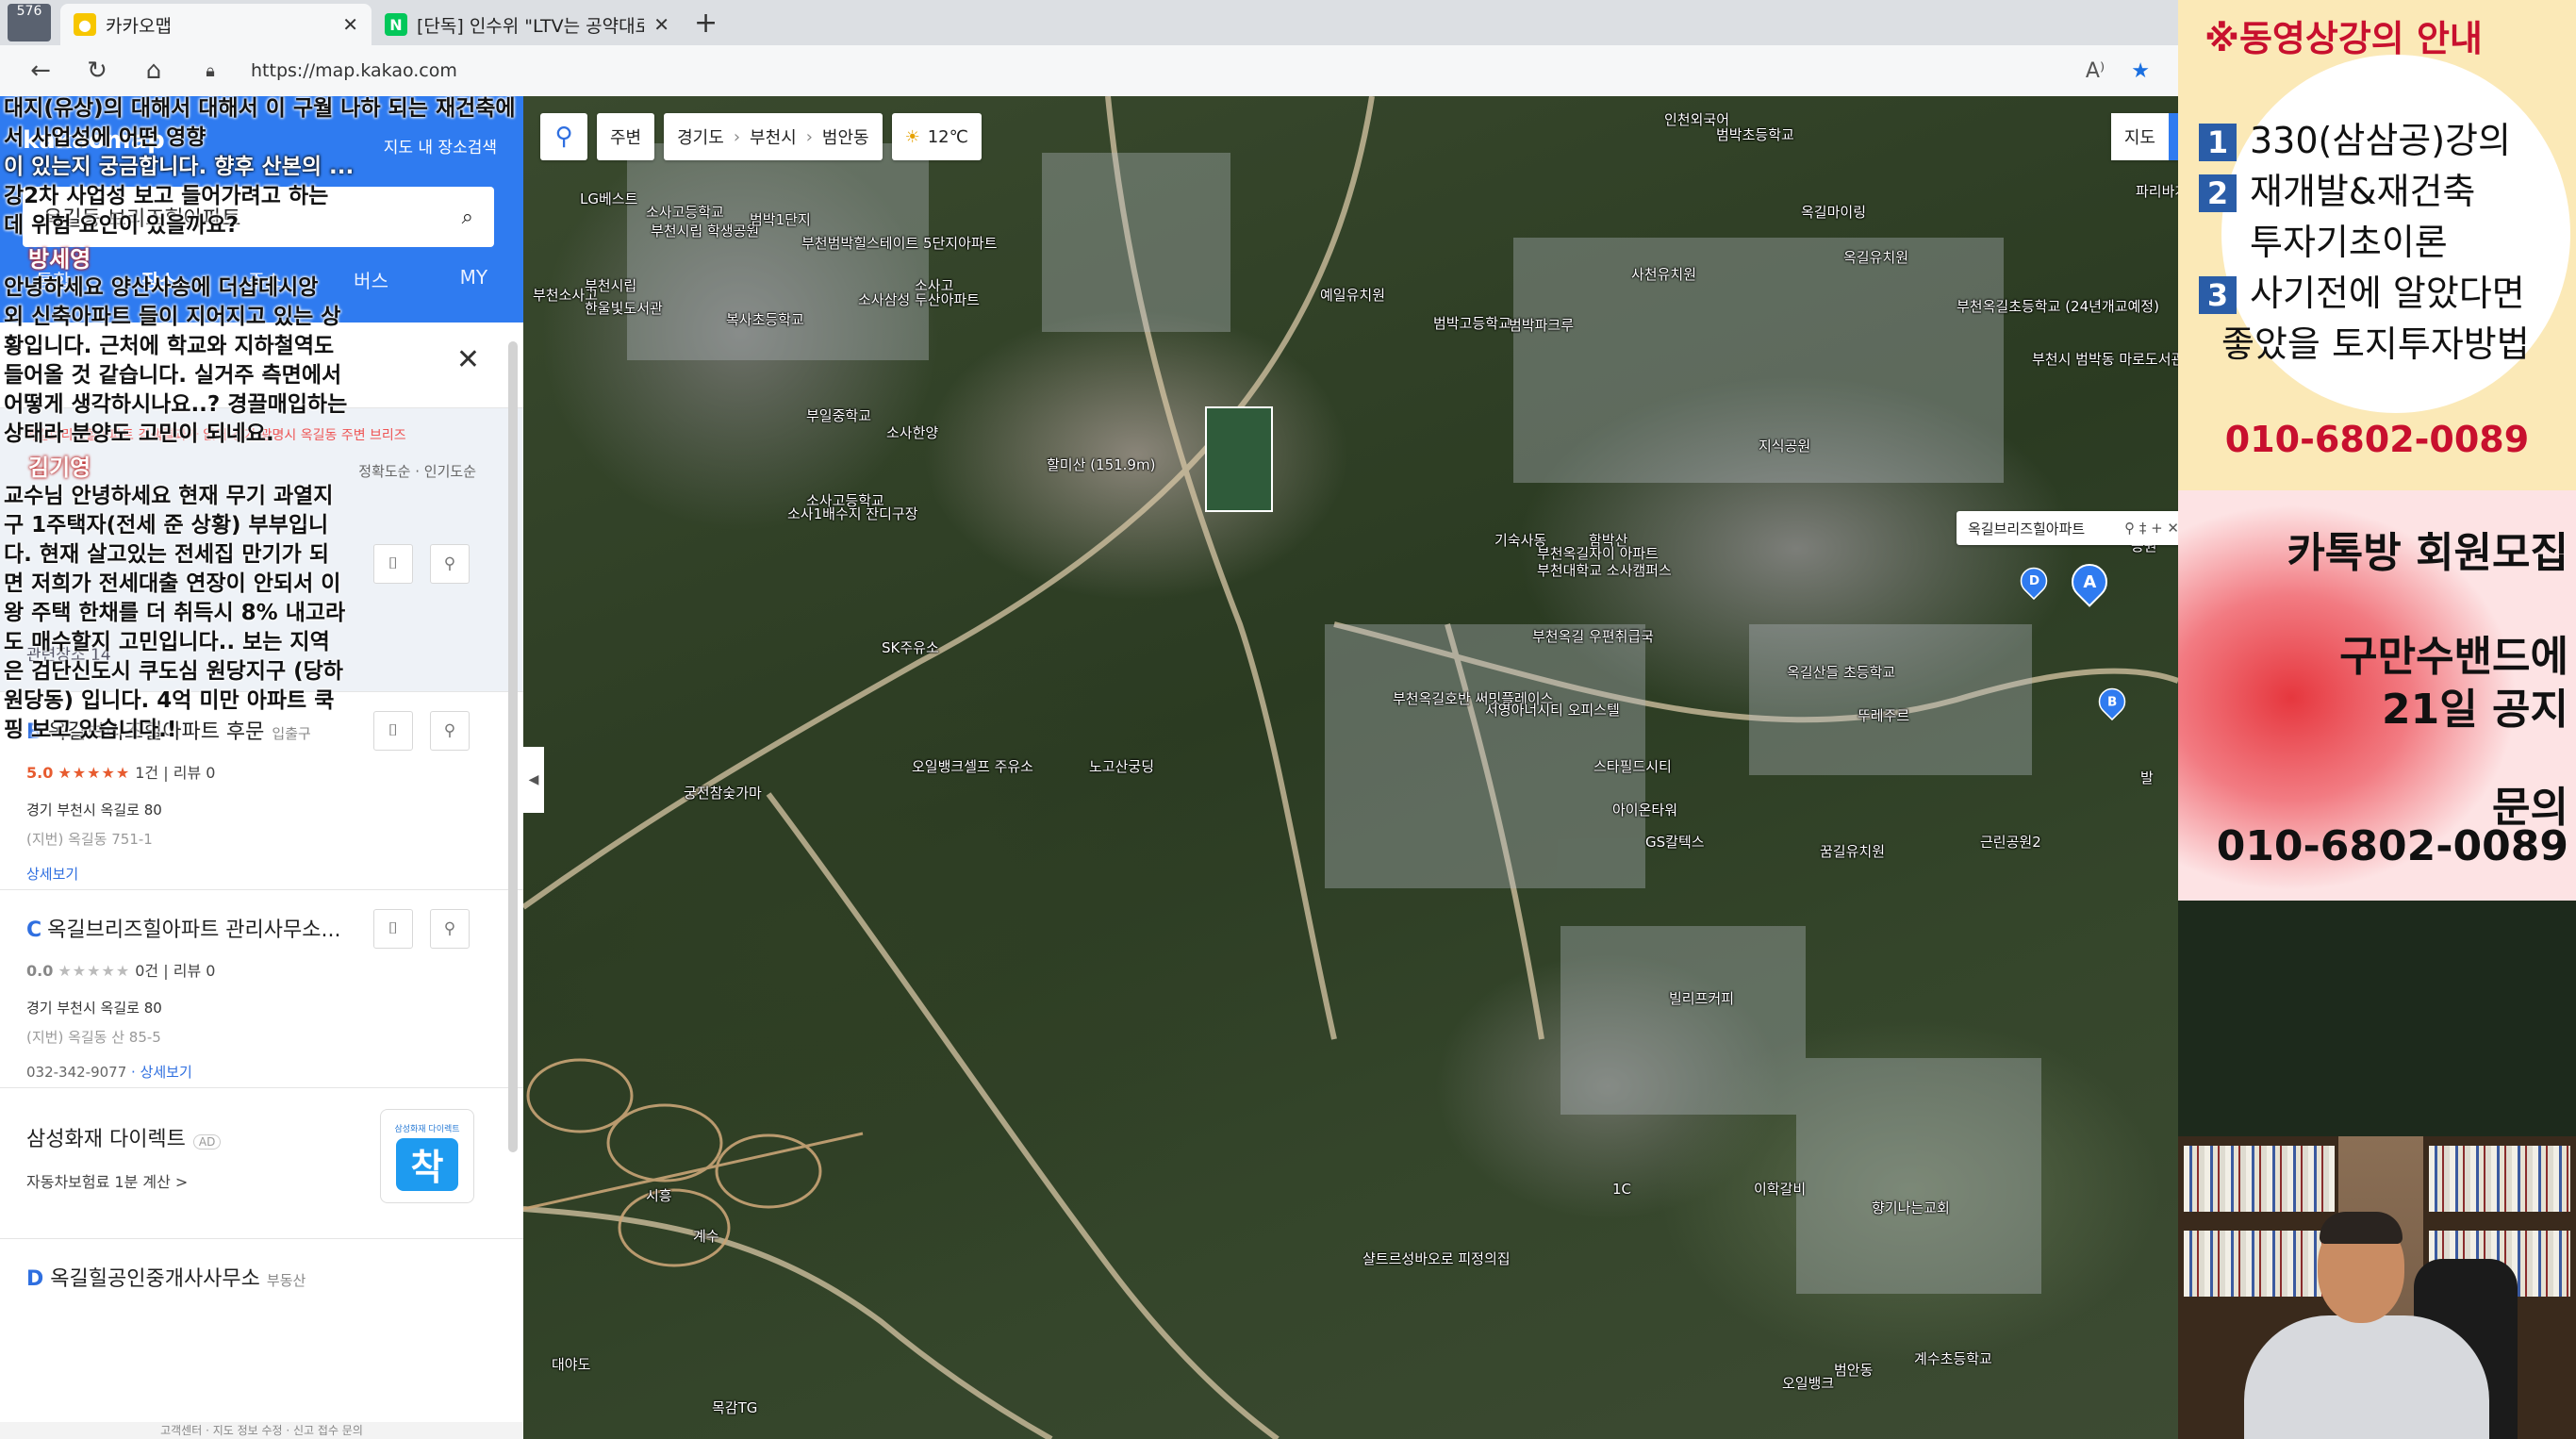  Describe the element at coordinates (563, 136) in the screenshot. I see `map-pin-icon: ⚲` at that location.